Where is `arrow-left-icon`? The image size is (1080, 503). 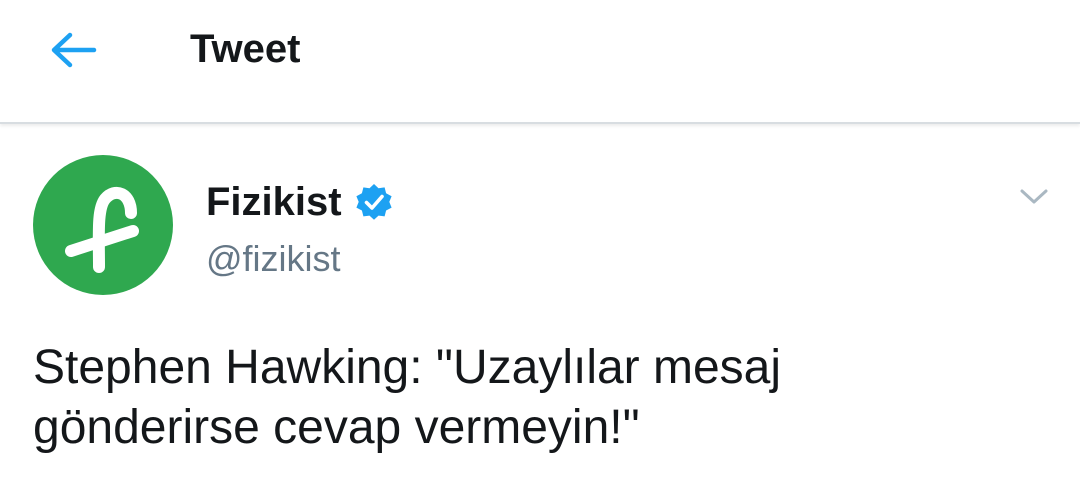 arrow-left-icon is located at coordinates (74, 50).